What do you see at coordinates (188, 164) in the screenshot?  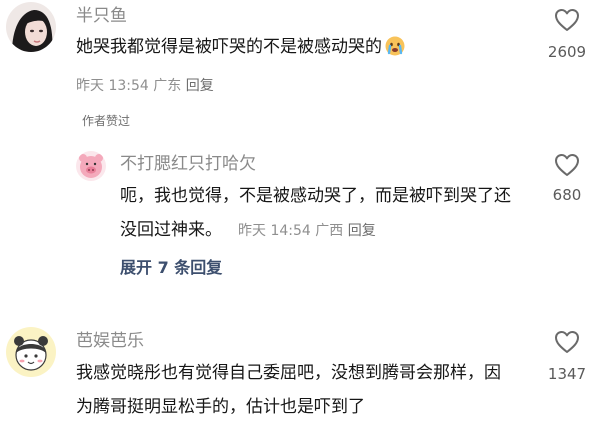 I see `reply-username: 不打腮红只打哈欠` at bounding box center [188, 164].